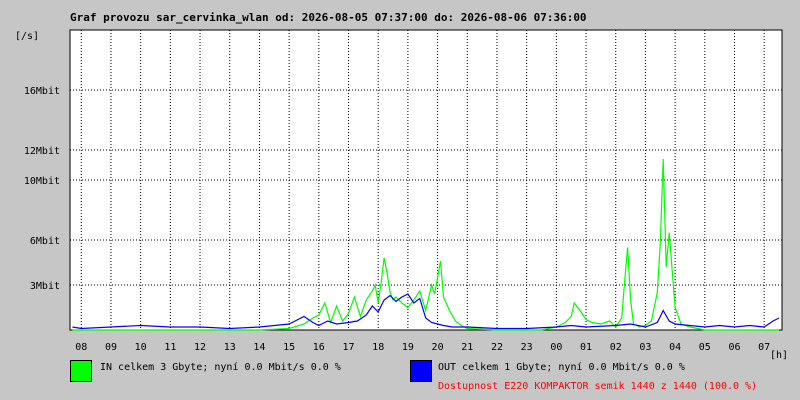 This screenshot has height=400, width=800. Describe the element at coordinates (645, 347) in the screenshot. I see `x-tick-label-19: 03` at that location.